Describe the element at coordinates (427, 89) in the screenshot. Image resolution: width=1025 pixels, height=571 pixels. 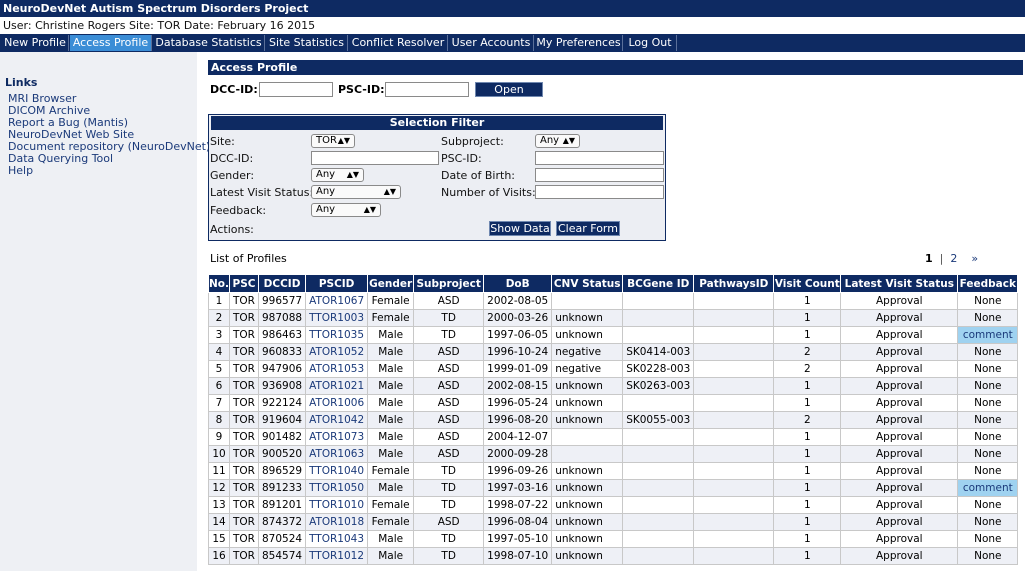
I see `psc-id-input` at that location.